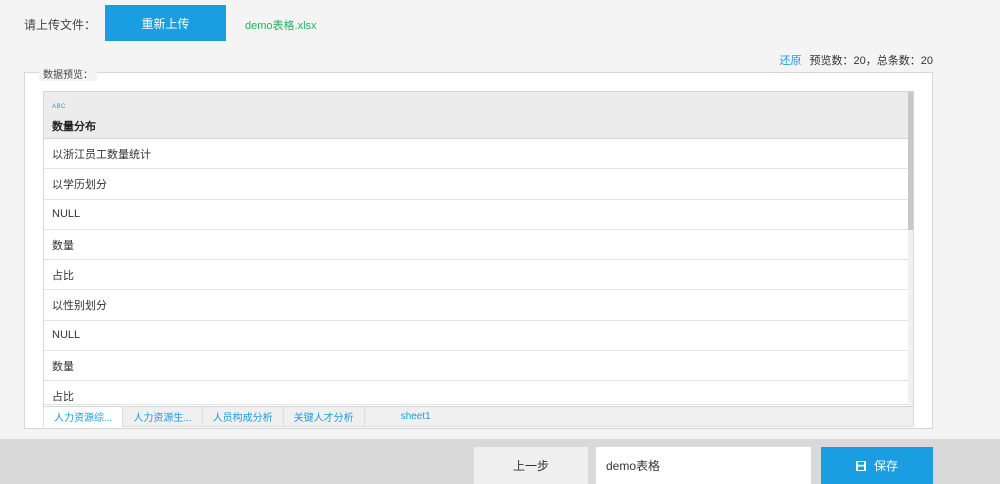  Describe the element at coordinates (531, 465) in the screenshot. I see `previous-step-button: 上一步` at that location.